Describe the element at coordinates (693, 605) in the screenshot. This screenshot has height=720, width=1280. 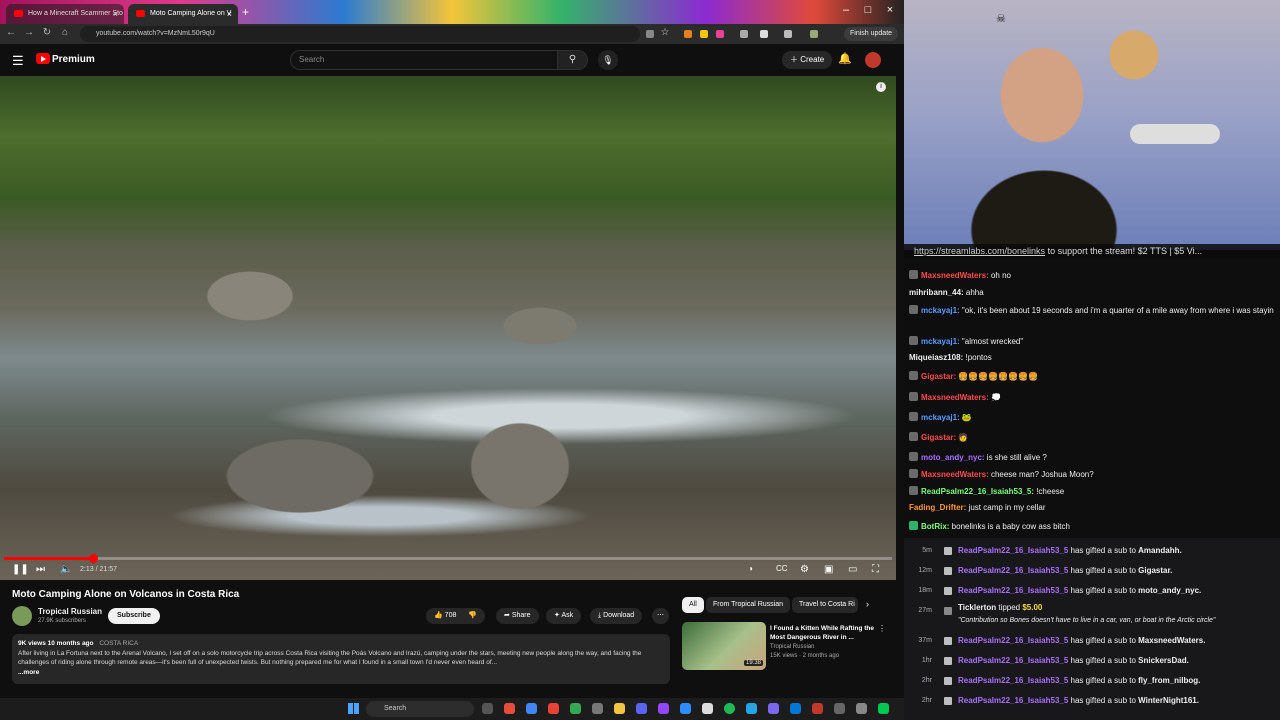
I see `chip-all: All` at that location.